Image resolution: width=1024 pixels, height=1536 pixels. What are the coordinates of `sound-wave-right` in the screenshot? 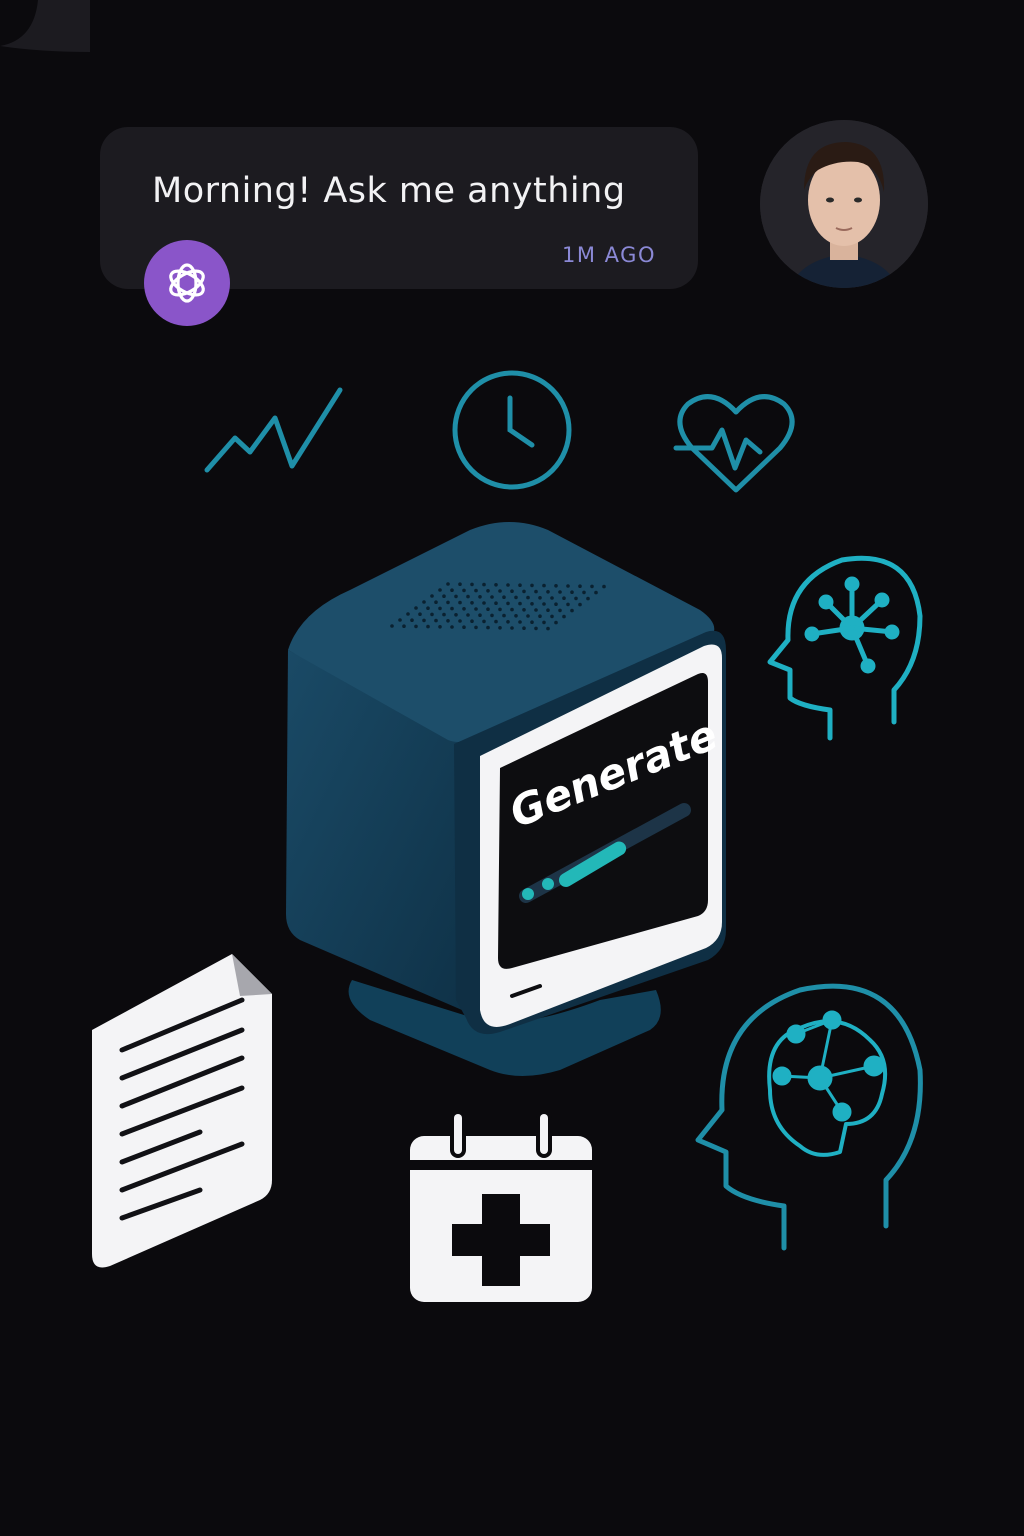 It's located at (857, 836).